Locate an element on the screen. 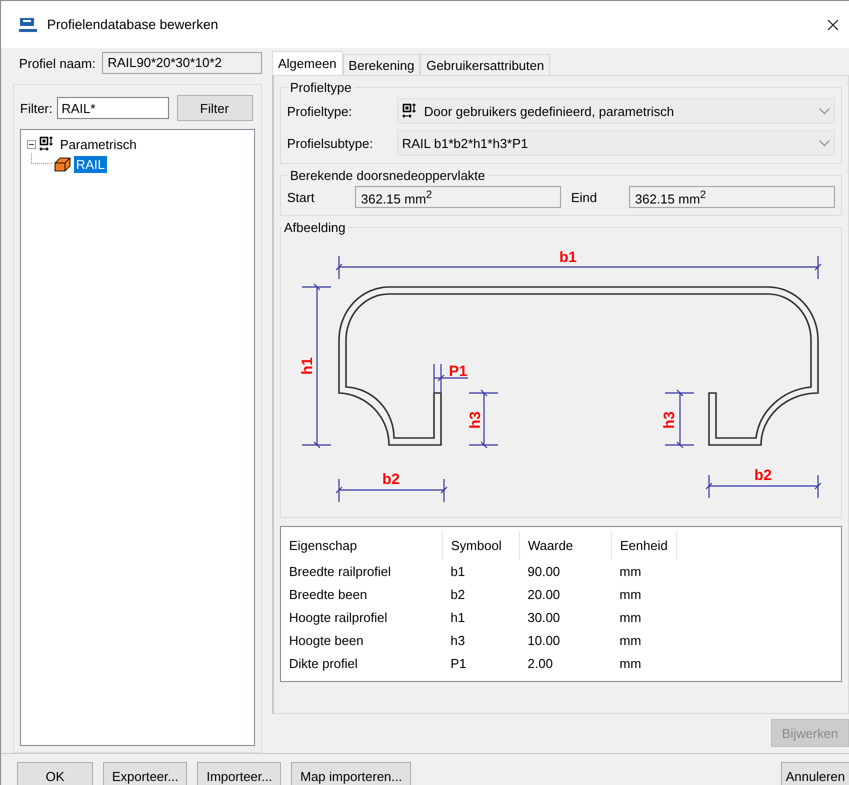 The height and width of the screenshot is (785, 849). field-label: Eind is located at coordinates (584, 197).